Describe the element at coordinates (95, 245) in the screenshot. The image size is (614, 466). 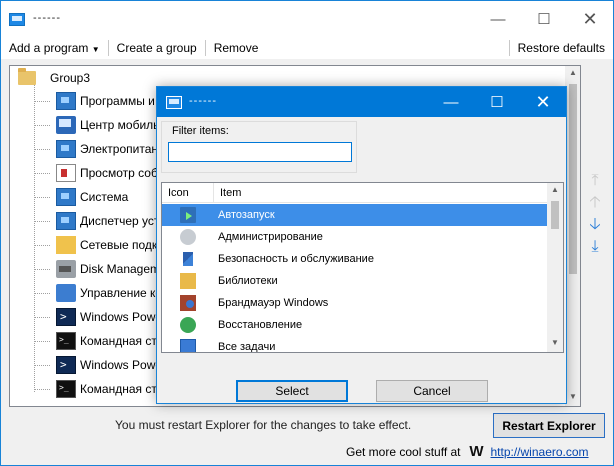
I see `tree-item: Сетевые подклю` at that location.